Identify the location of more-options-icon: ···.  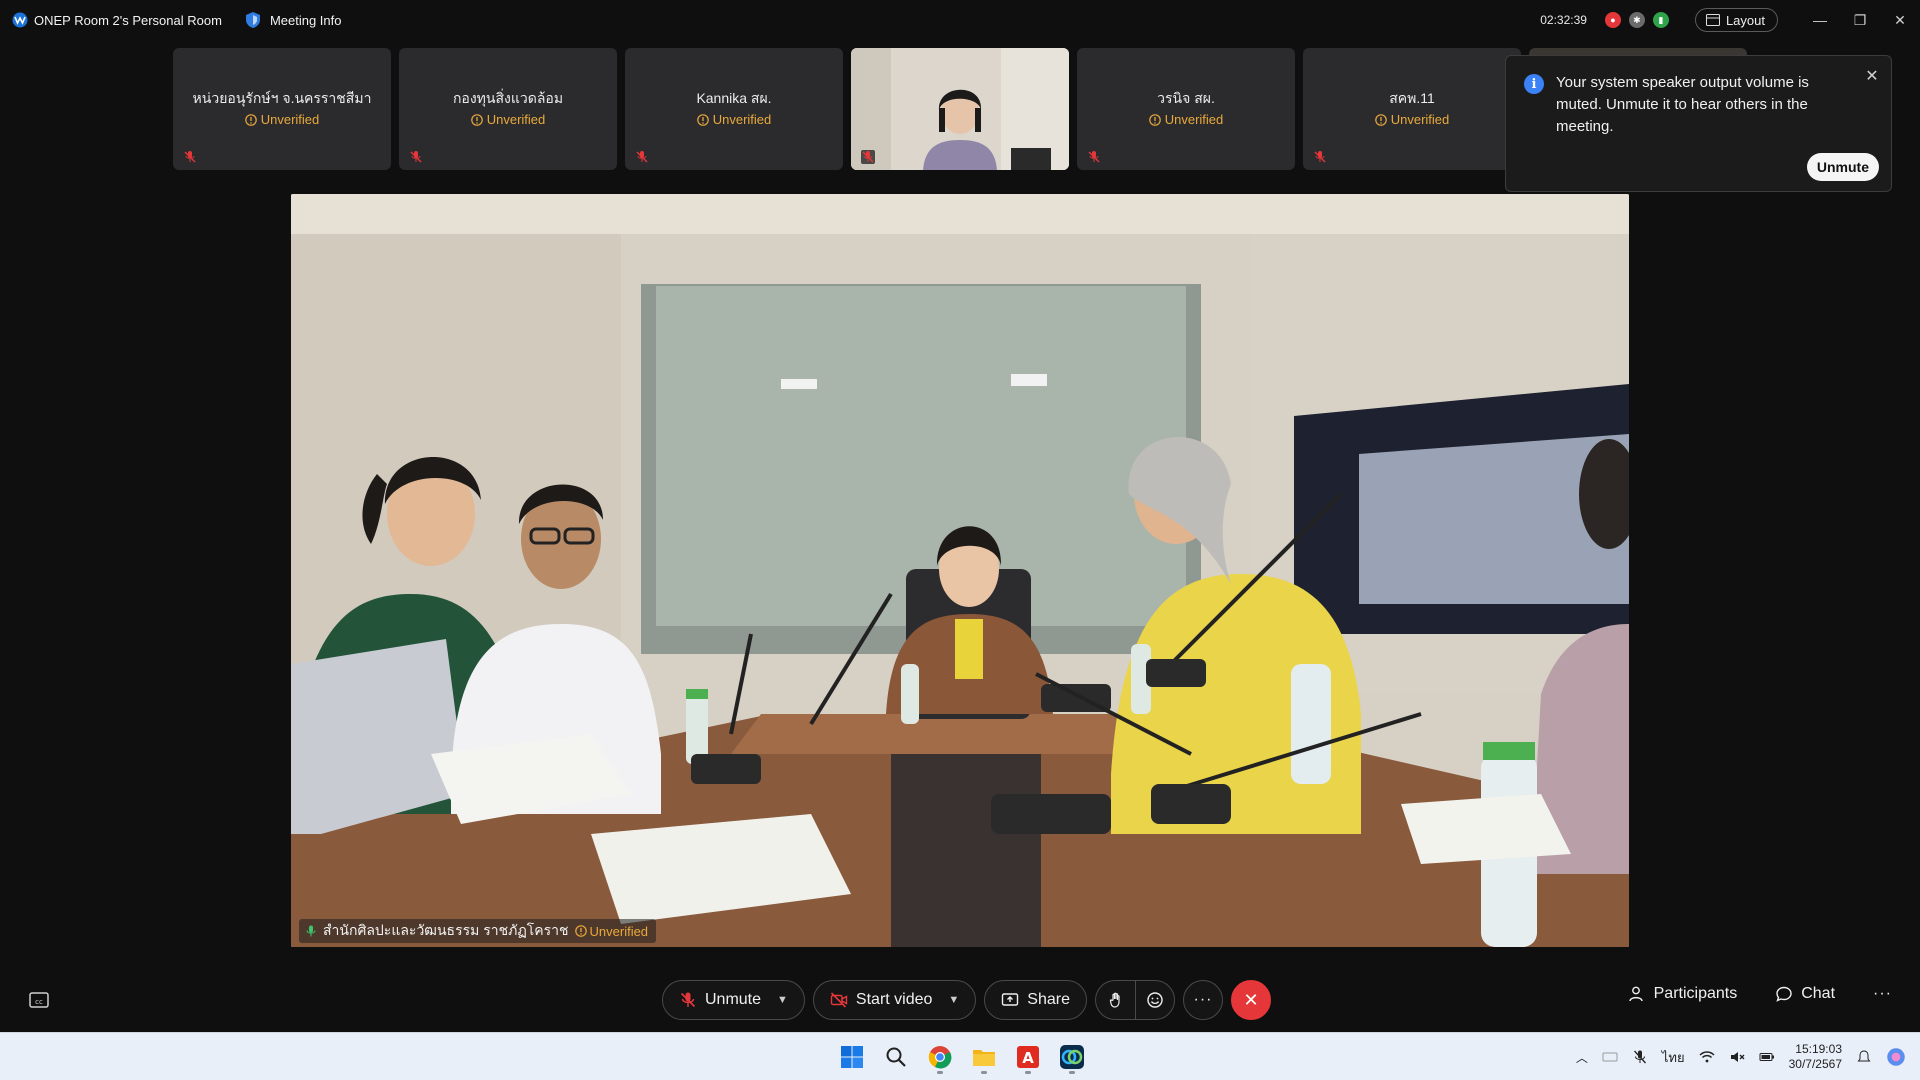
(1882, 994).